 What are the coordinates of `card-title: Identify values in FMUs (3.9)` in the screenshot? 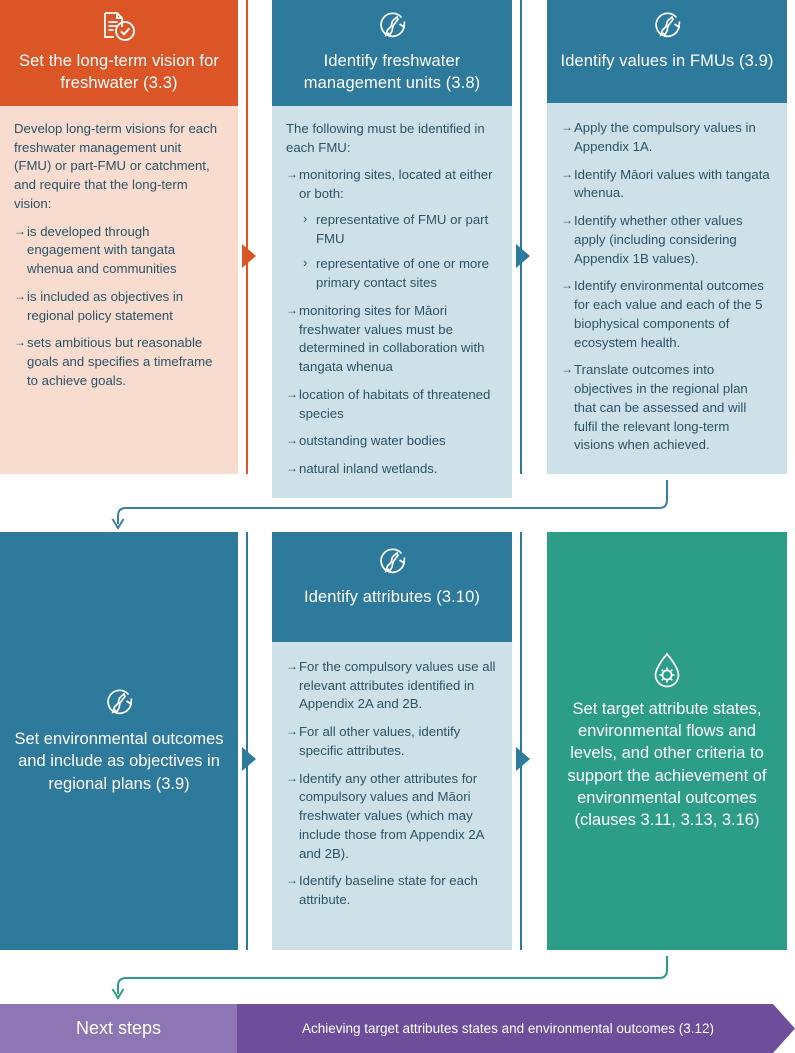 It's located at (667, 61).